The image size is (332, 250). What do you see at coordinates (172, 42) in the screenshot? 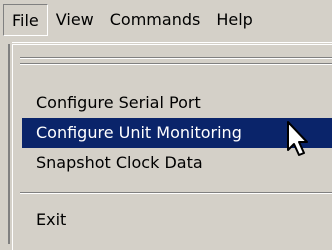
I see `menu-top-border` at bounding box center [172, 42].